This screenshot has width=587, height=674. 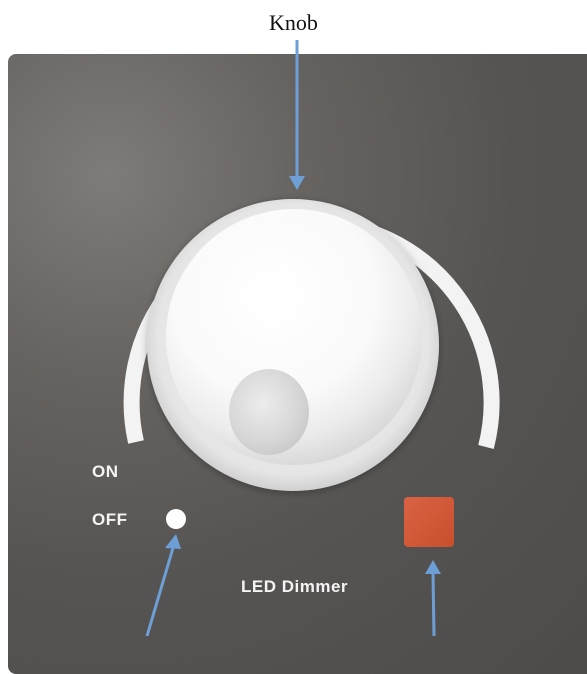 What do you see at coordinates (110, 519) in the screenshot?
I see `off-label: OFF` at bounding box center [110, 519].